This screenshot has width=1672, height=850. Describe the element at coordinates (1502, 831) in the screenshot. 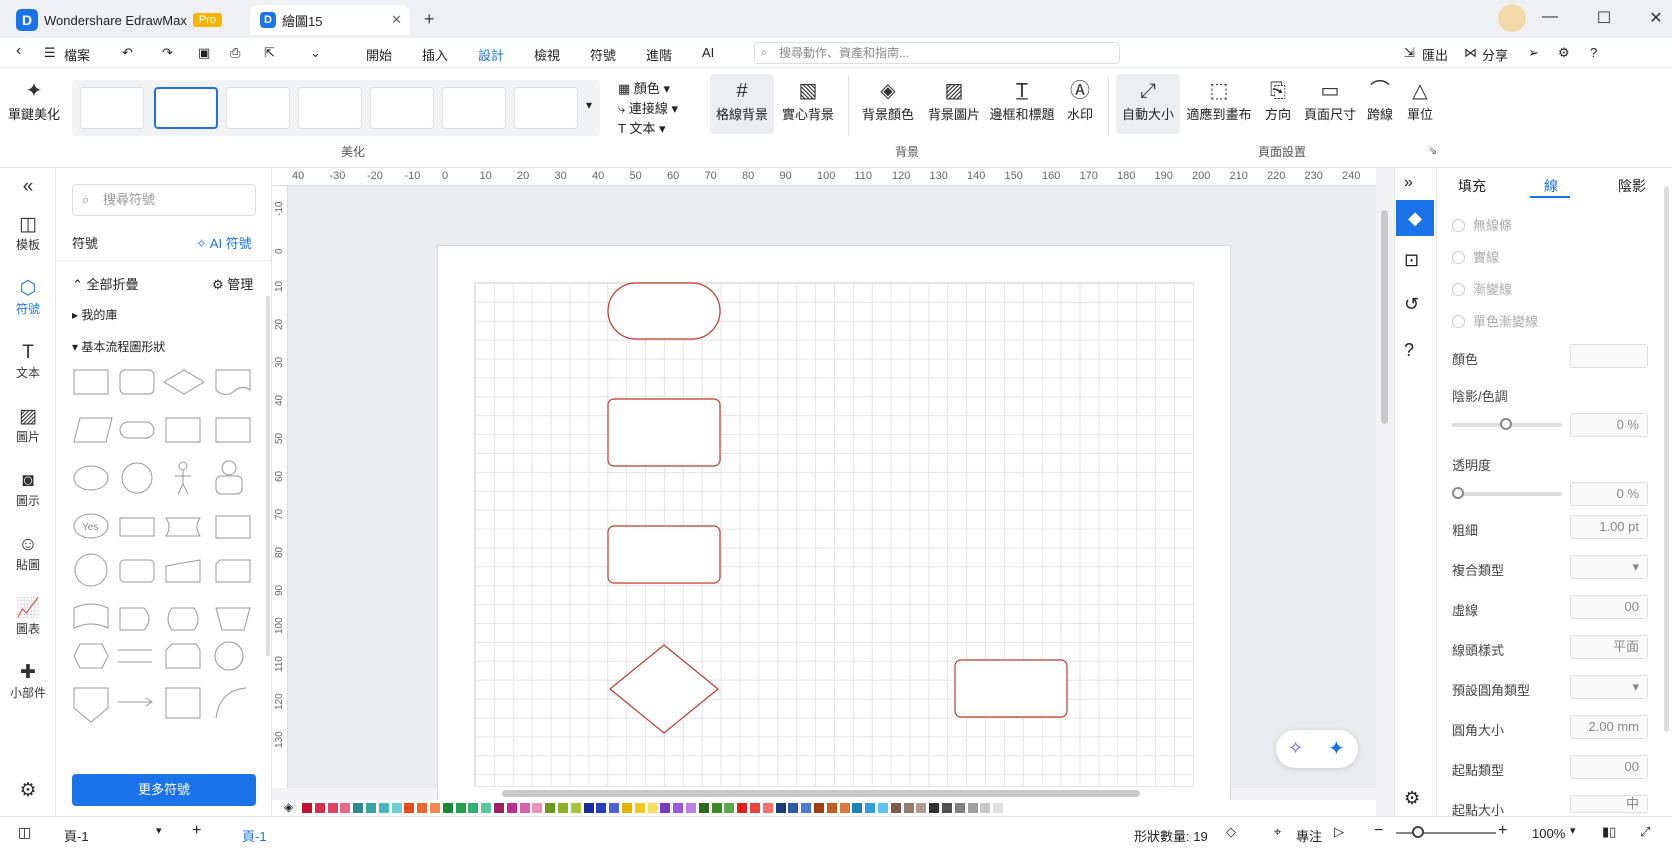

I see `zoom-in-icon: +` at that location.